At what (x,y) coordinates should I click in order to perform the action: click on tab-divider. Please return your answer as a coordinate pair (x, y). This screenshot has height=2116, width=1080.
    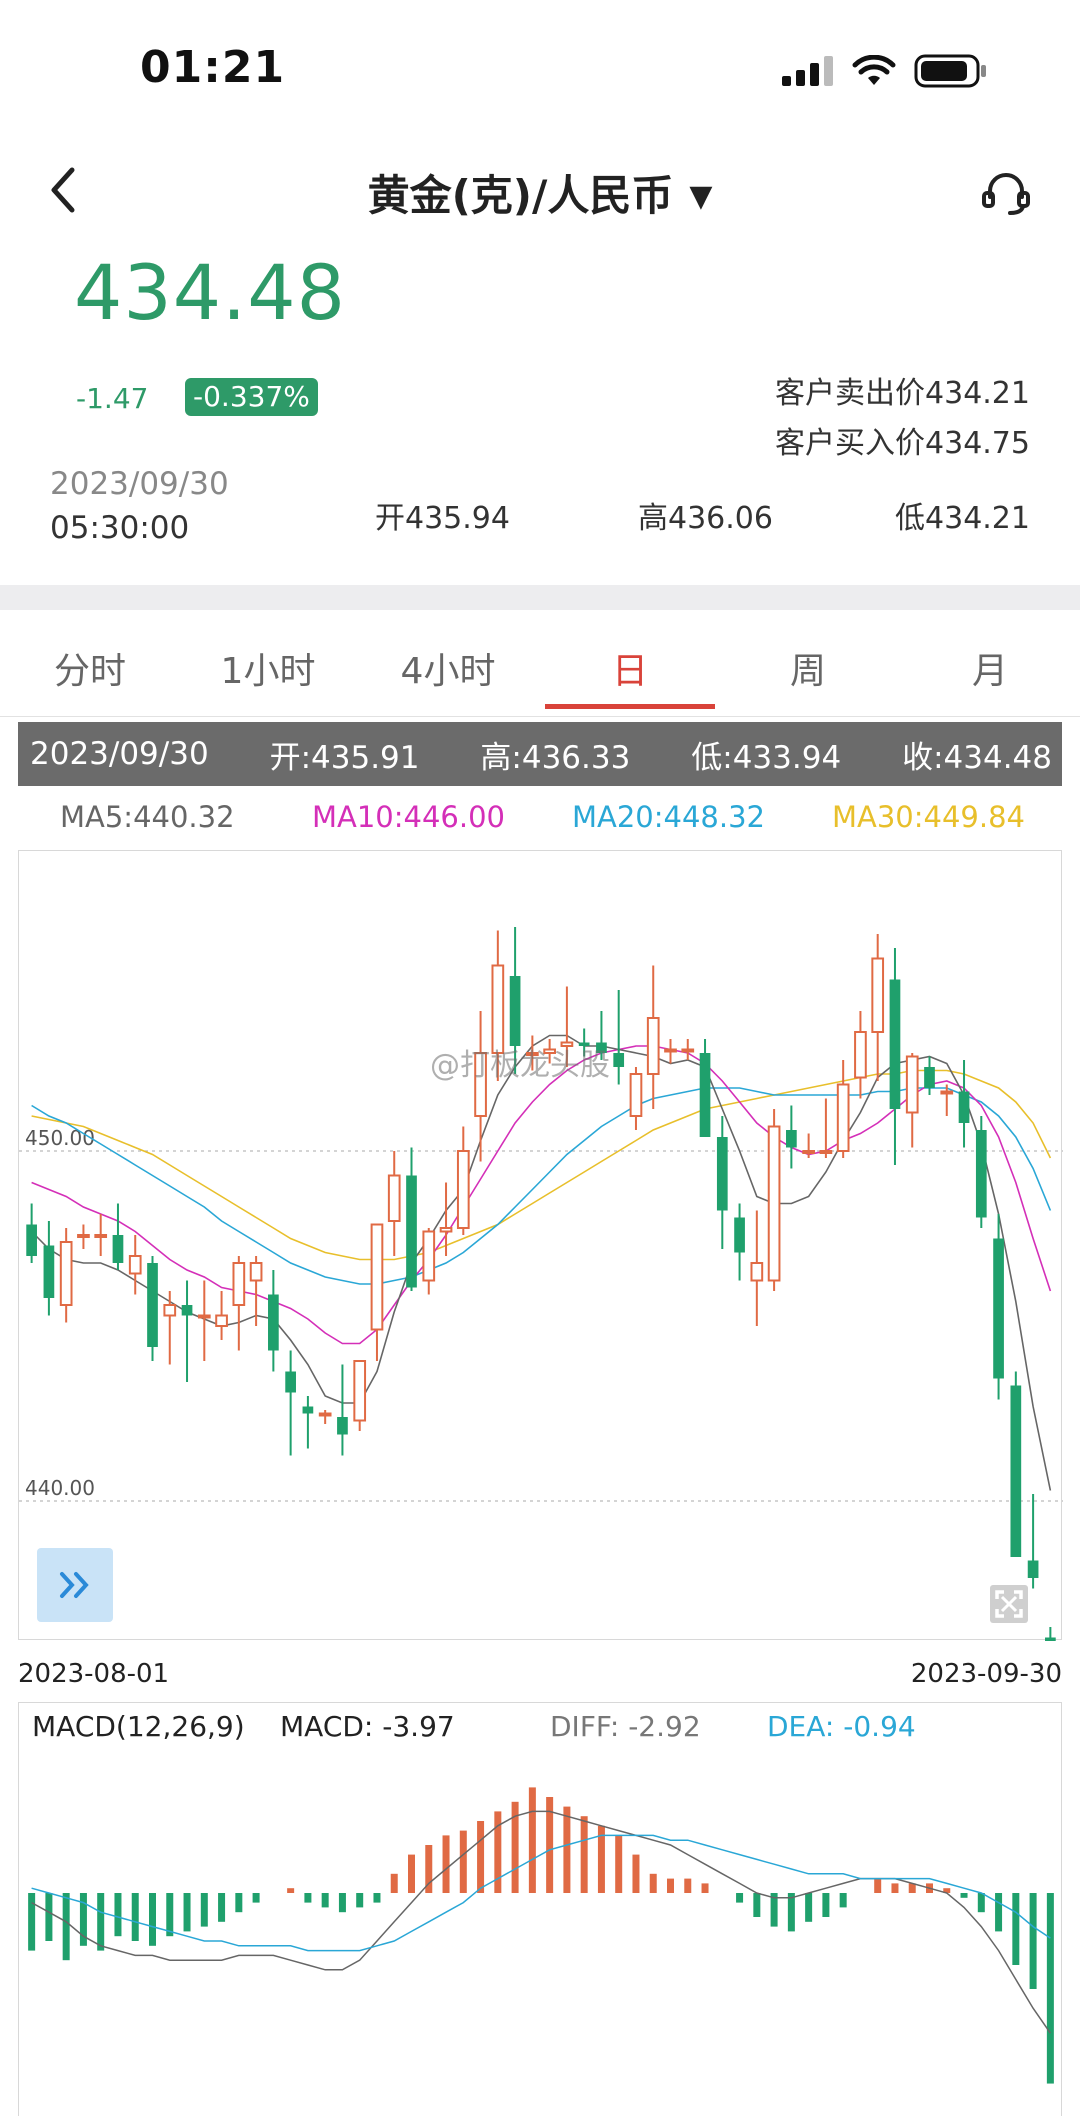
    Looking at the image, I should click on (540, 716).